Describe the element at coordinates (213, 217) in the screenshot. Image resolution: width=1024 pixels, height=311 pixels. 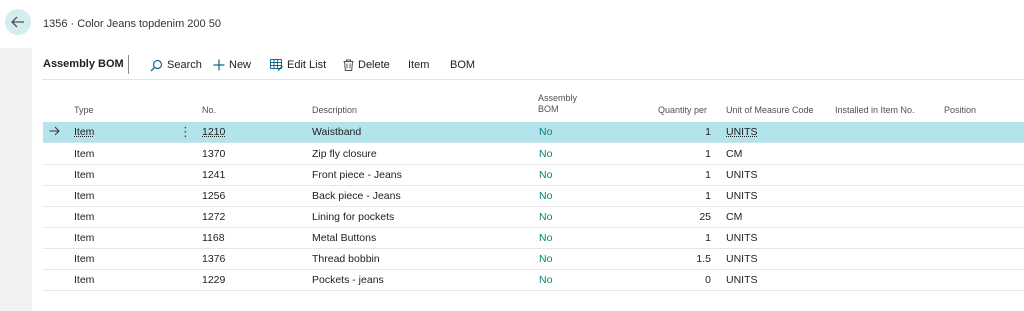
I see `row-no: 1272` at that location.